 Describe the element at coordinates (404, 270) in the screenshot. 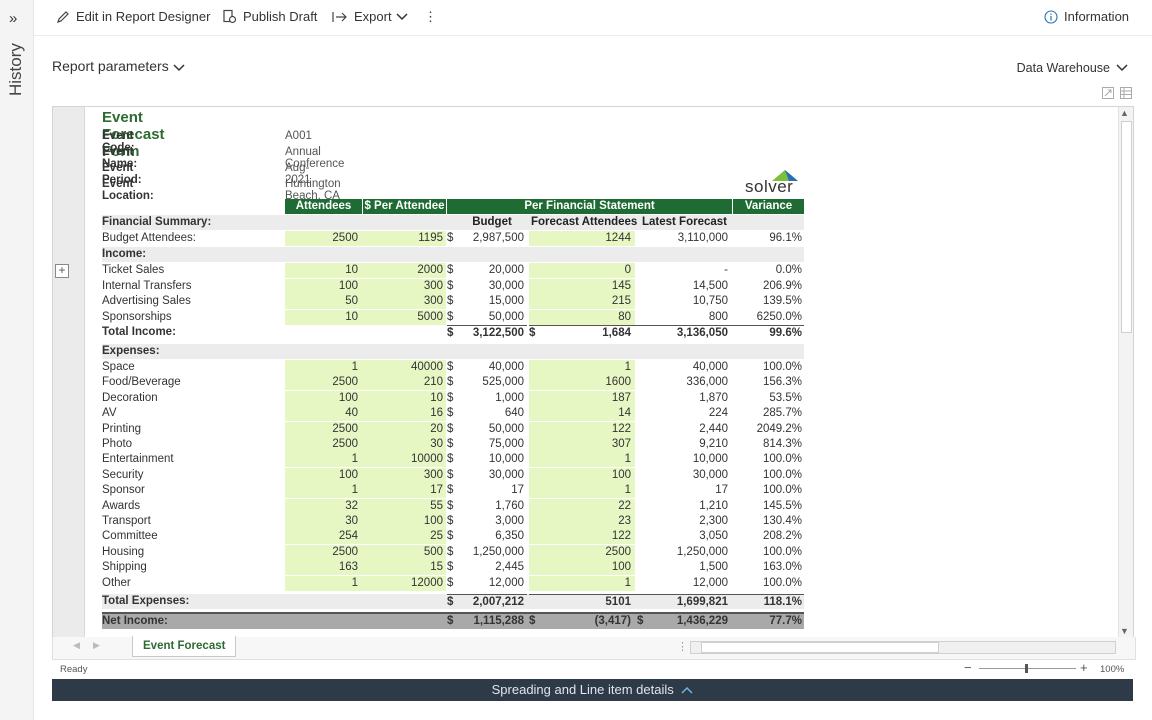

I see `per-attendee-input: 2000` at that location.